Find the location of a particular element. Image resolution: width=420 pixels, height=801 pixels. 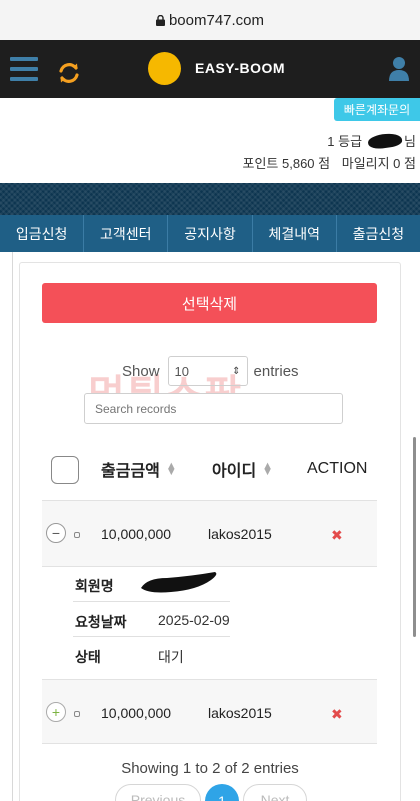

brand-name: EASY-BOOM is located at coordinates (240, 68).